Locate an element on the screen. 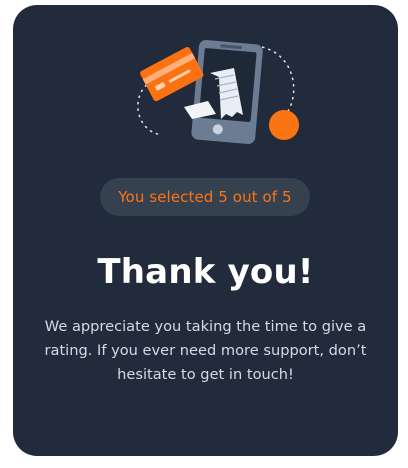 The image size is (408, 468). rating-result-badge: You selected 5 out of 5 is located at coordinates (205, 197).